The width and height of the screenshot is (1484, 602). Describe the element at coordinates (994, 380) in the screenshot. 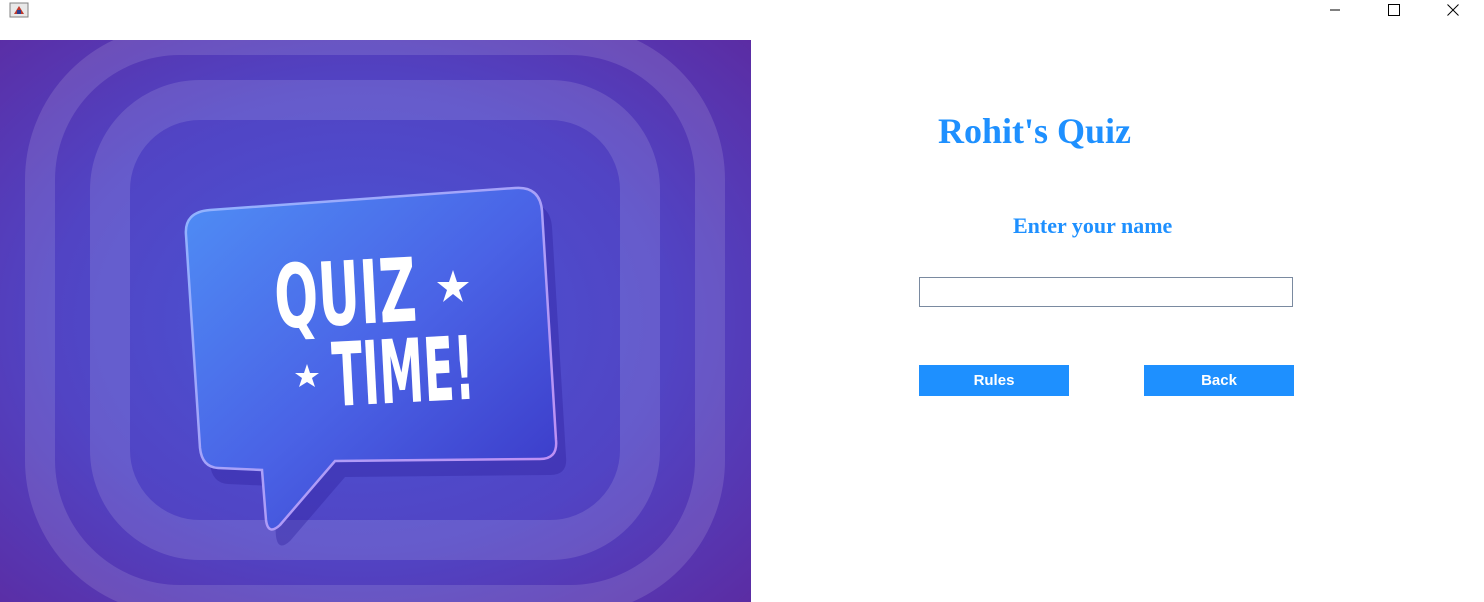

I see `rules-button: Rules` at that location.